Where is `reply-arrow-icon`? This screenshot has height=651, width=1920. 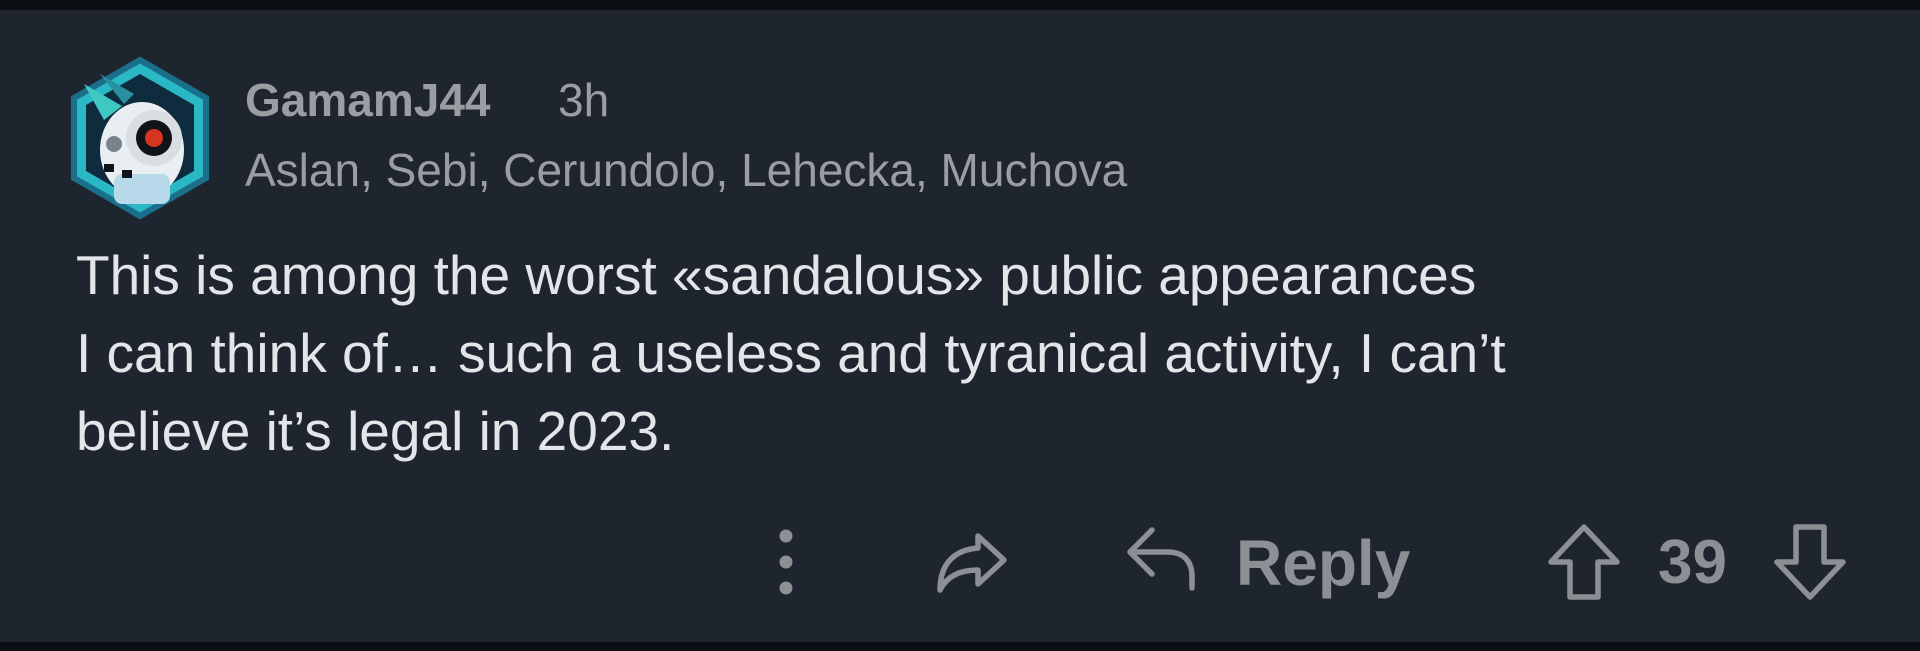 reply-arrow-icon is located at coordinates (1161, 559).